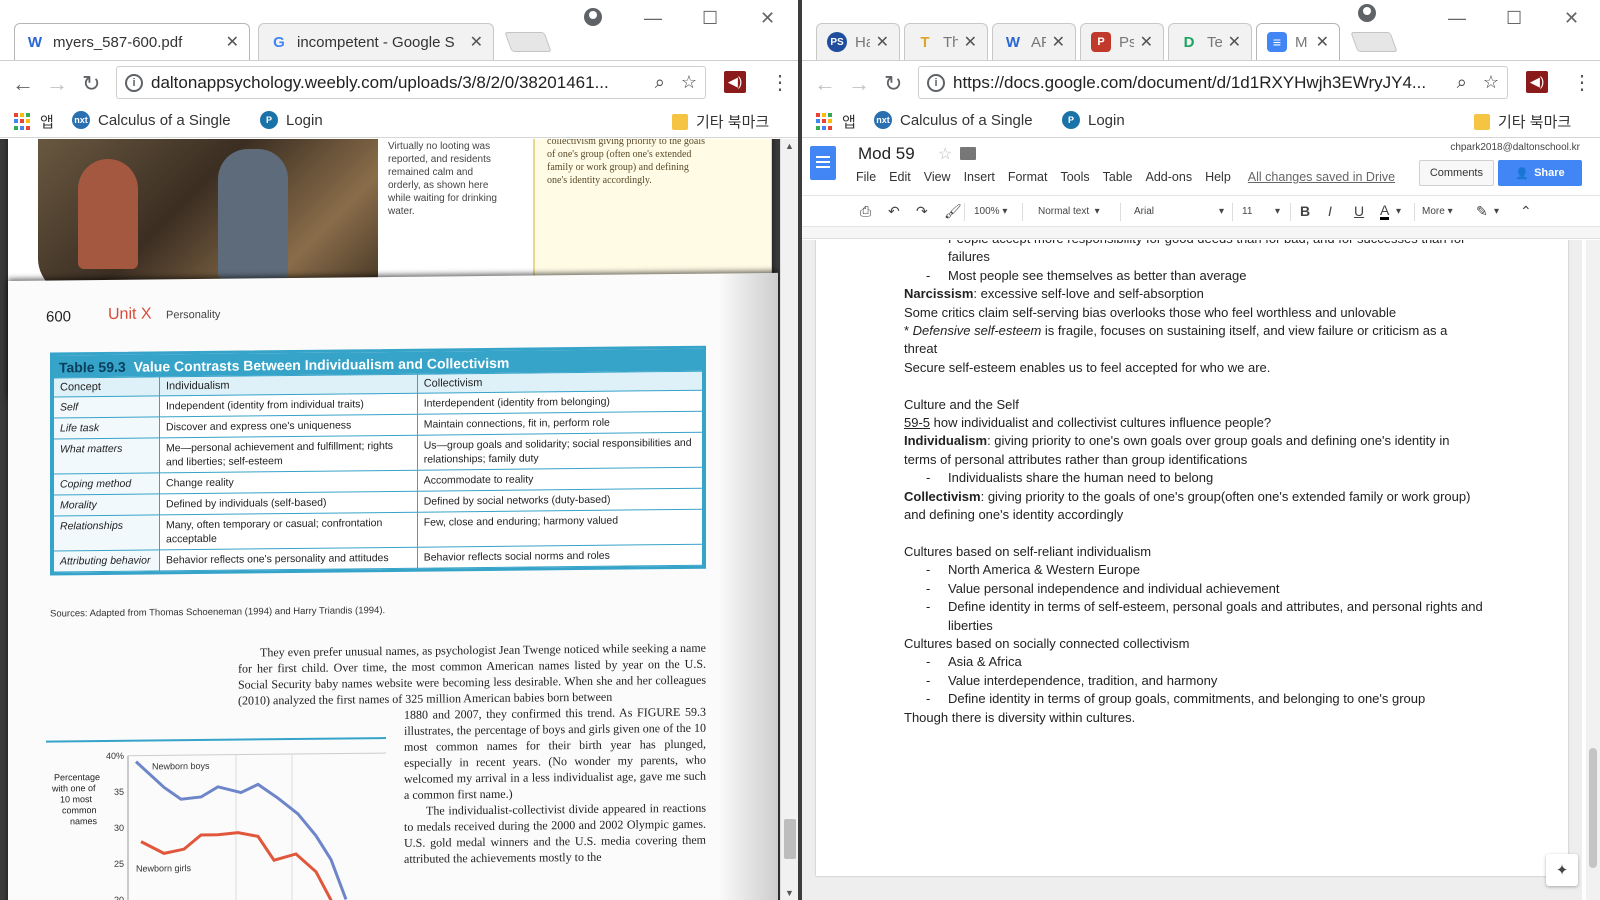  Describe the element at coordinates (886, 154) in the screenshot. I see `doc-title: Mod 59` at that location.